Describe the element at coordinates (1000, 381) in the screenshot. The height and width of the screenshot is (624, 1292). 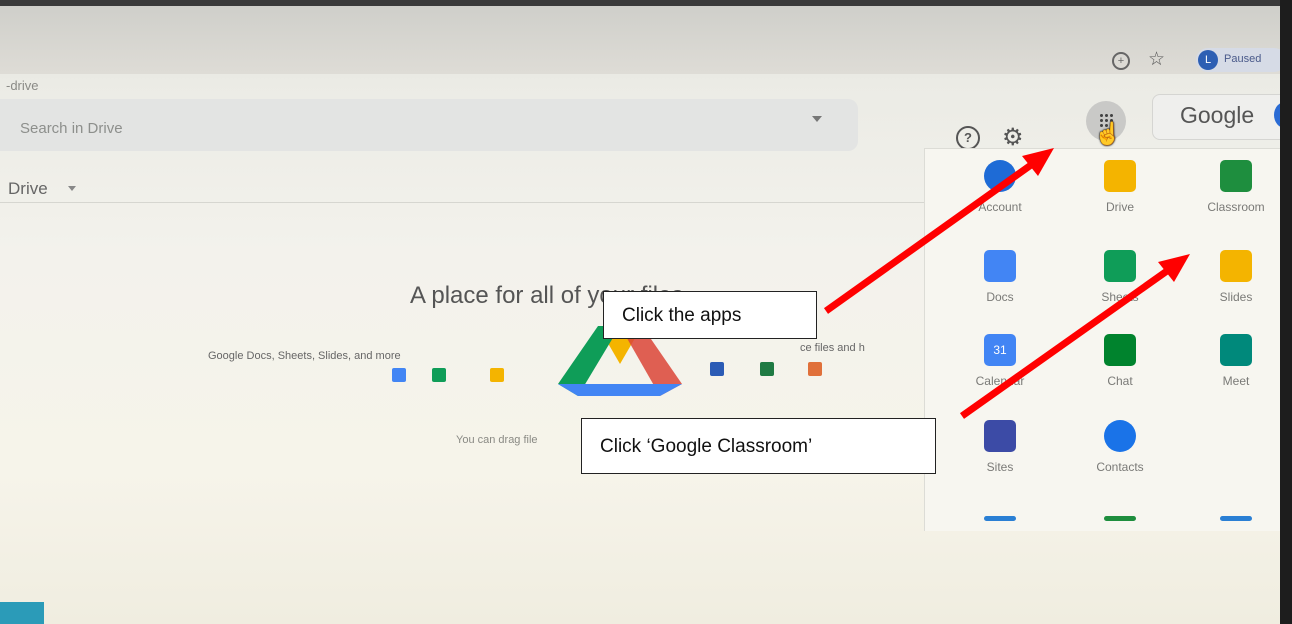
I see `app-label: Calendar` at that location.